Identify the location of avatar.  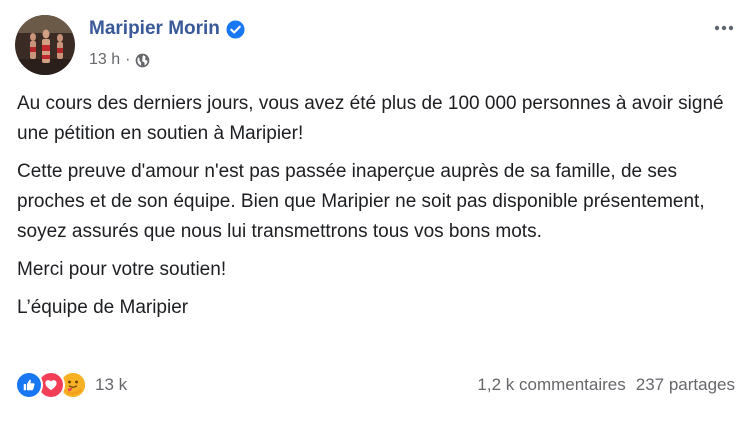
(45, 45).